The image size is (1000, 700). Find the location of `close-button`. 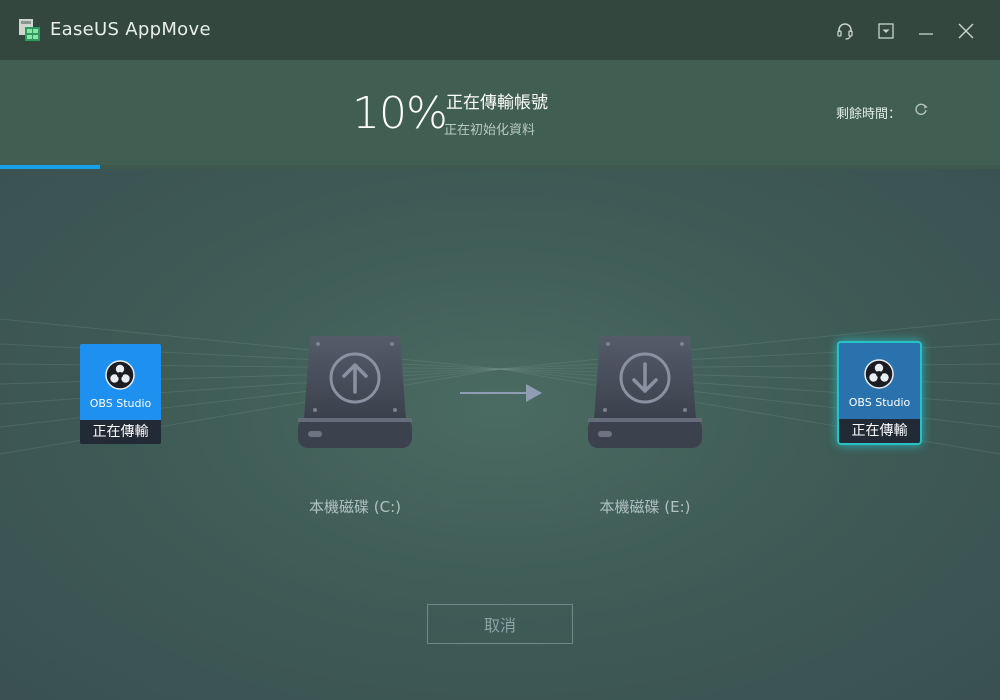

close-button is located at coordinates (966, 31).